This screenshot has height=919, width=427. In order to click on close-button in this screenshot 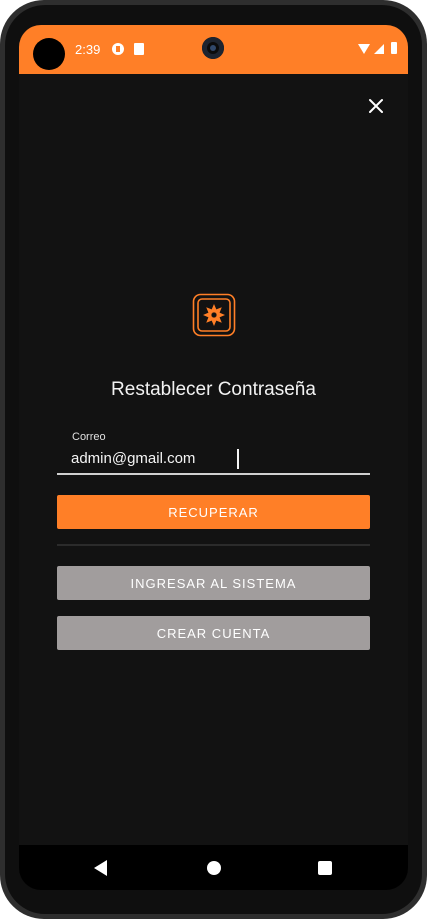, I will do `click(376, 106)`.